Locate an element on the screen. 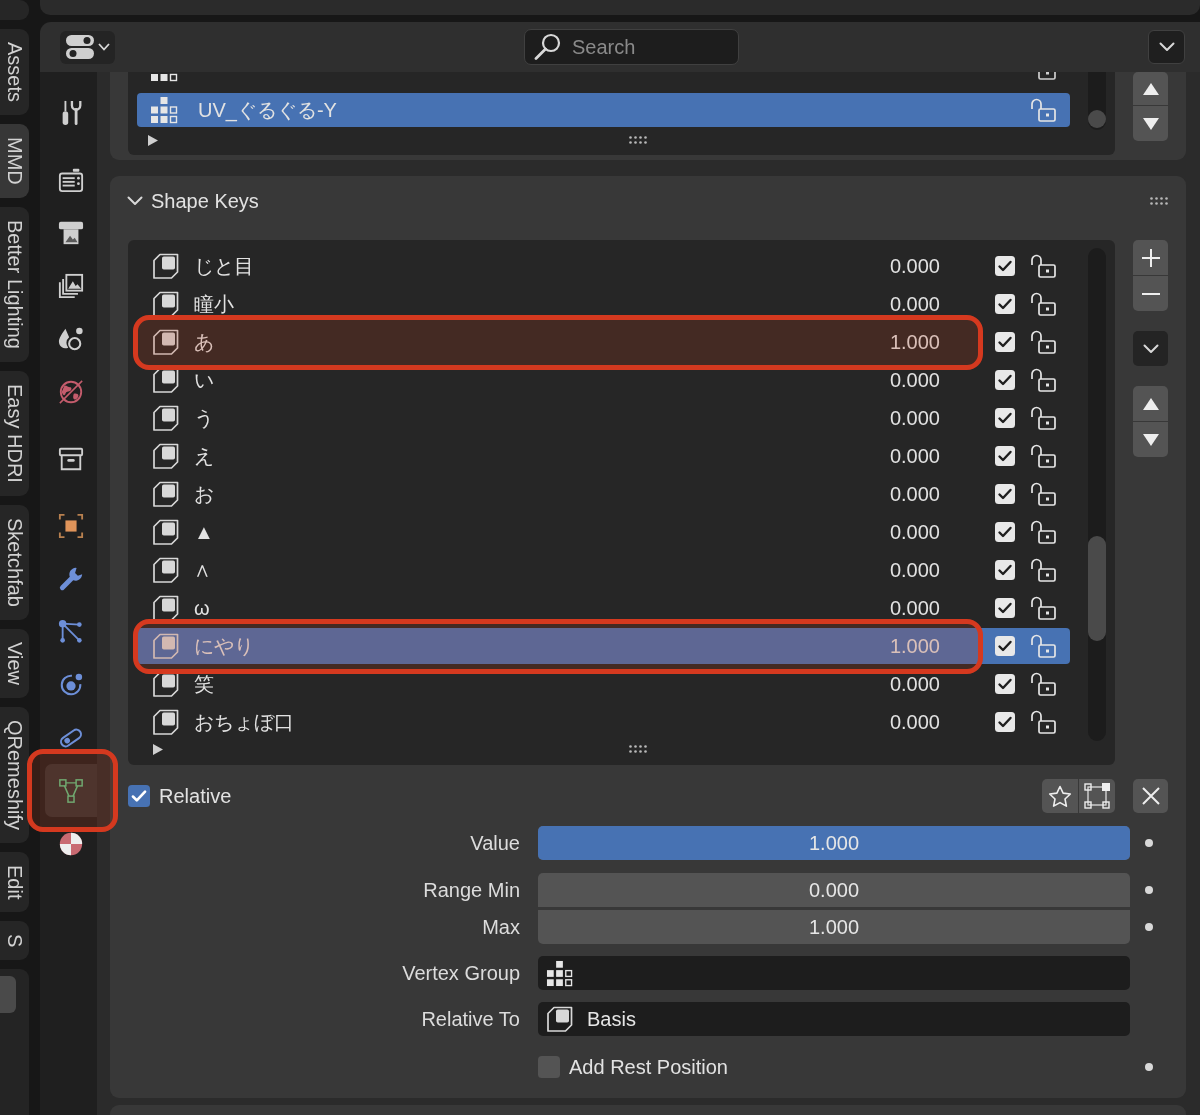  square-corners-icon is located at coordinates (1097, 796).